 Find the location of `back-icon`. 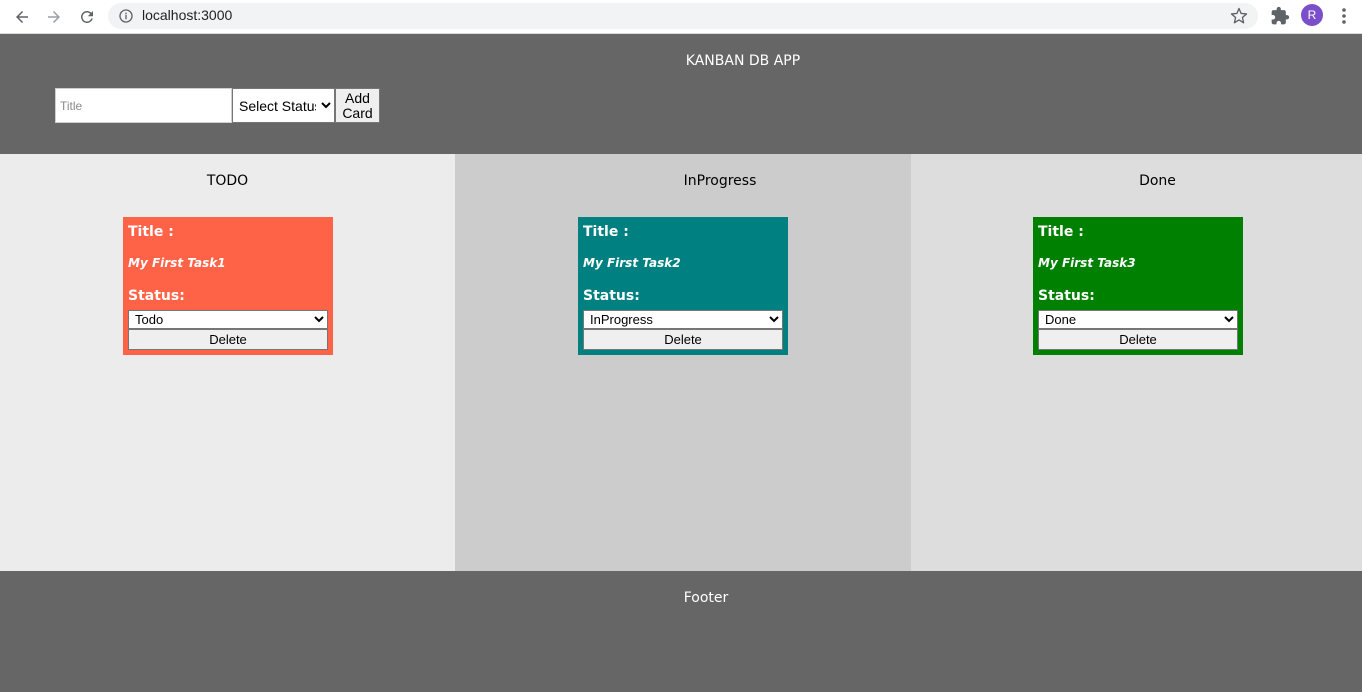

back-icon is located at coordinates (22, 17).